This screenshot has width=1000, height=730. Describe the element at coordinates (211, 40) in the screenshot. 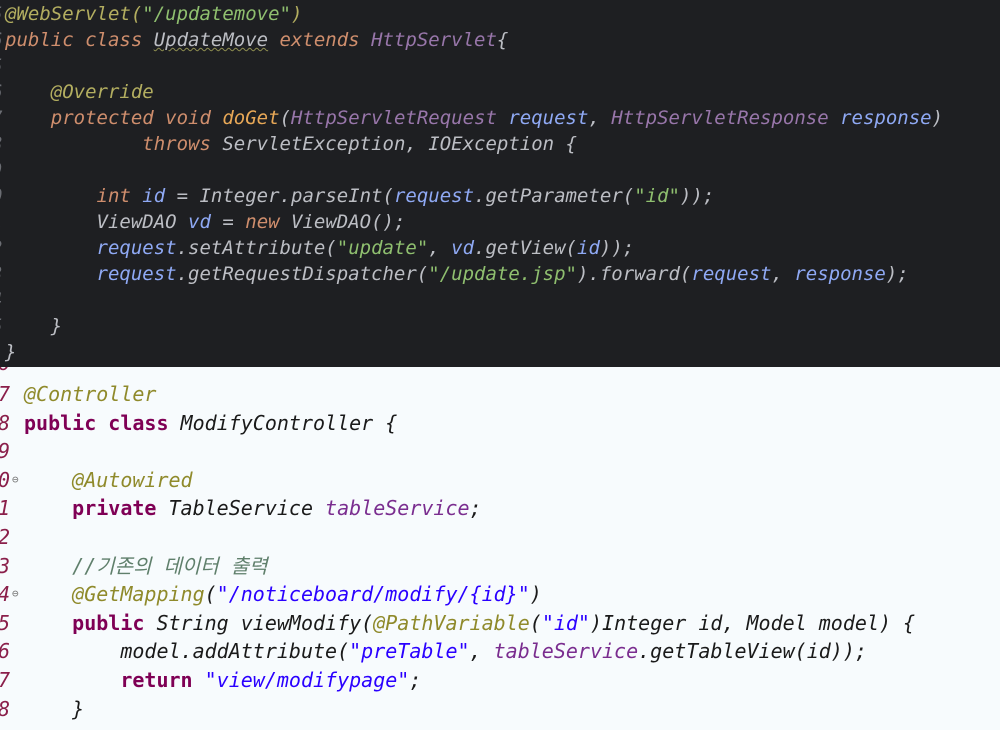

I see `code-token: UpdateMove` at that location.